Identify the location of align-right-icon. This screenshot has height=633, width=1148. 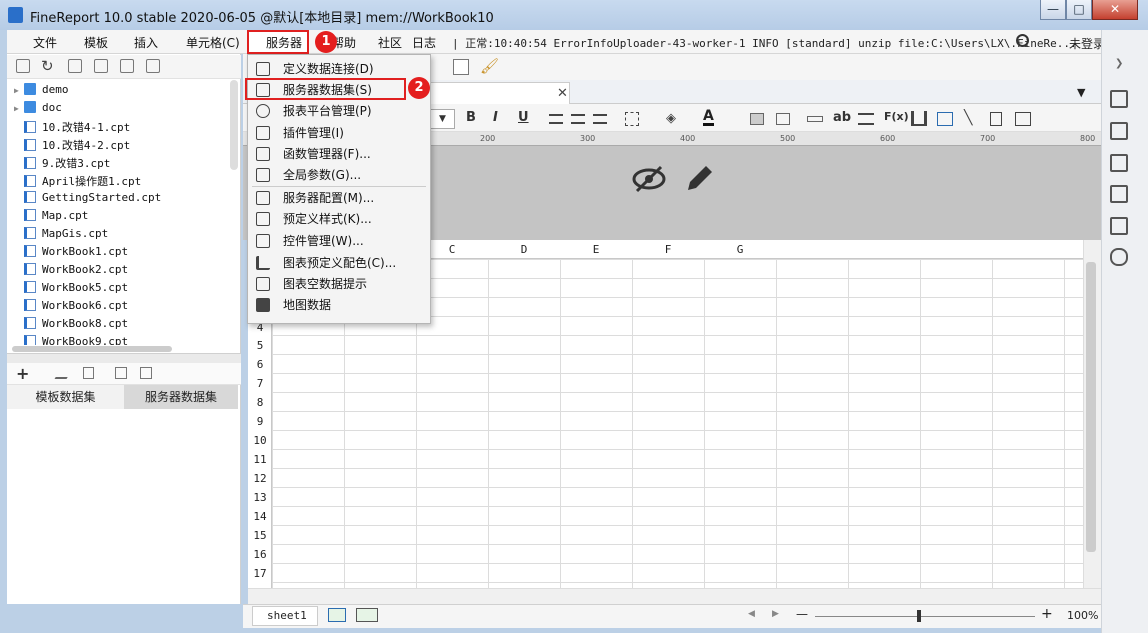
(600, 119).